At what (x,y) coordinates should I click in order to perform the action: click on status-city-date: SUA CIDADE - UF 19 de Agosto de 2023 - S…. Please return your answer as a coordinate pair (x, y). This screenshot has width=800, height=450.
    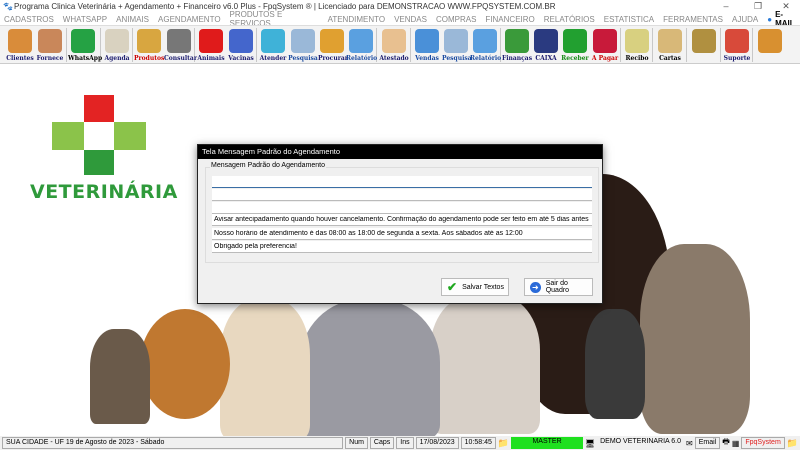
    Looking at the image, I should click on (173, 443).